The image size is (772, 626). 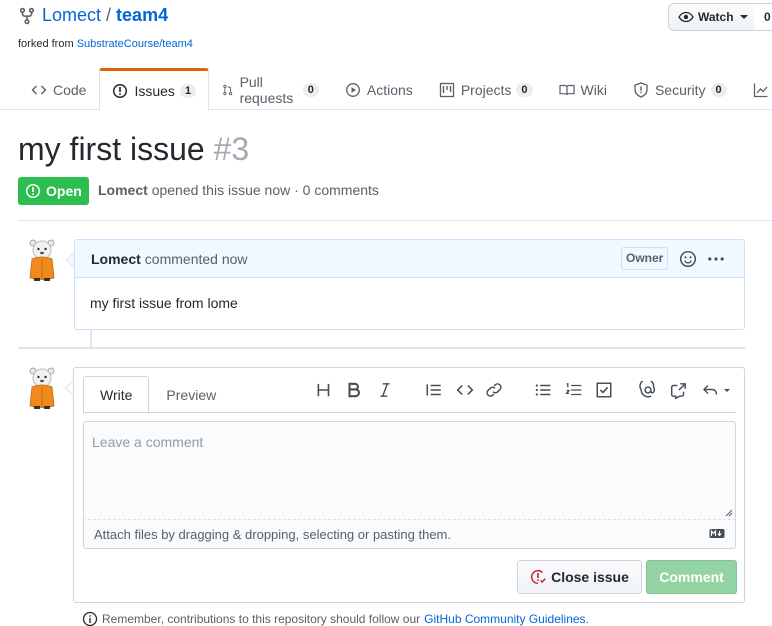 What do you see at coordinates (688, 259) in the screenshot?
I see `smiley-icon` at bounding box center [688, 259].